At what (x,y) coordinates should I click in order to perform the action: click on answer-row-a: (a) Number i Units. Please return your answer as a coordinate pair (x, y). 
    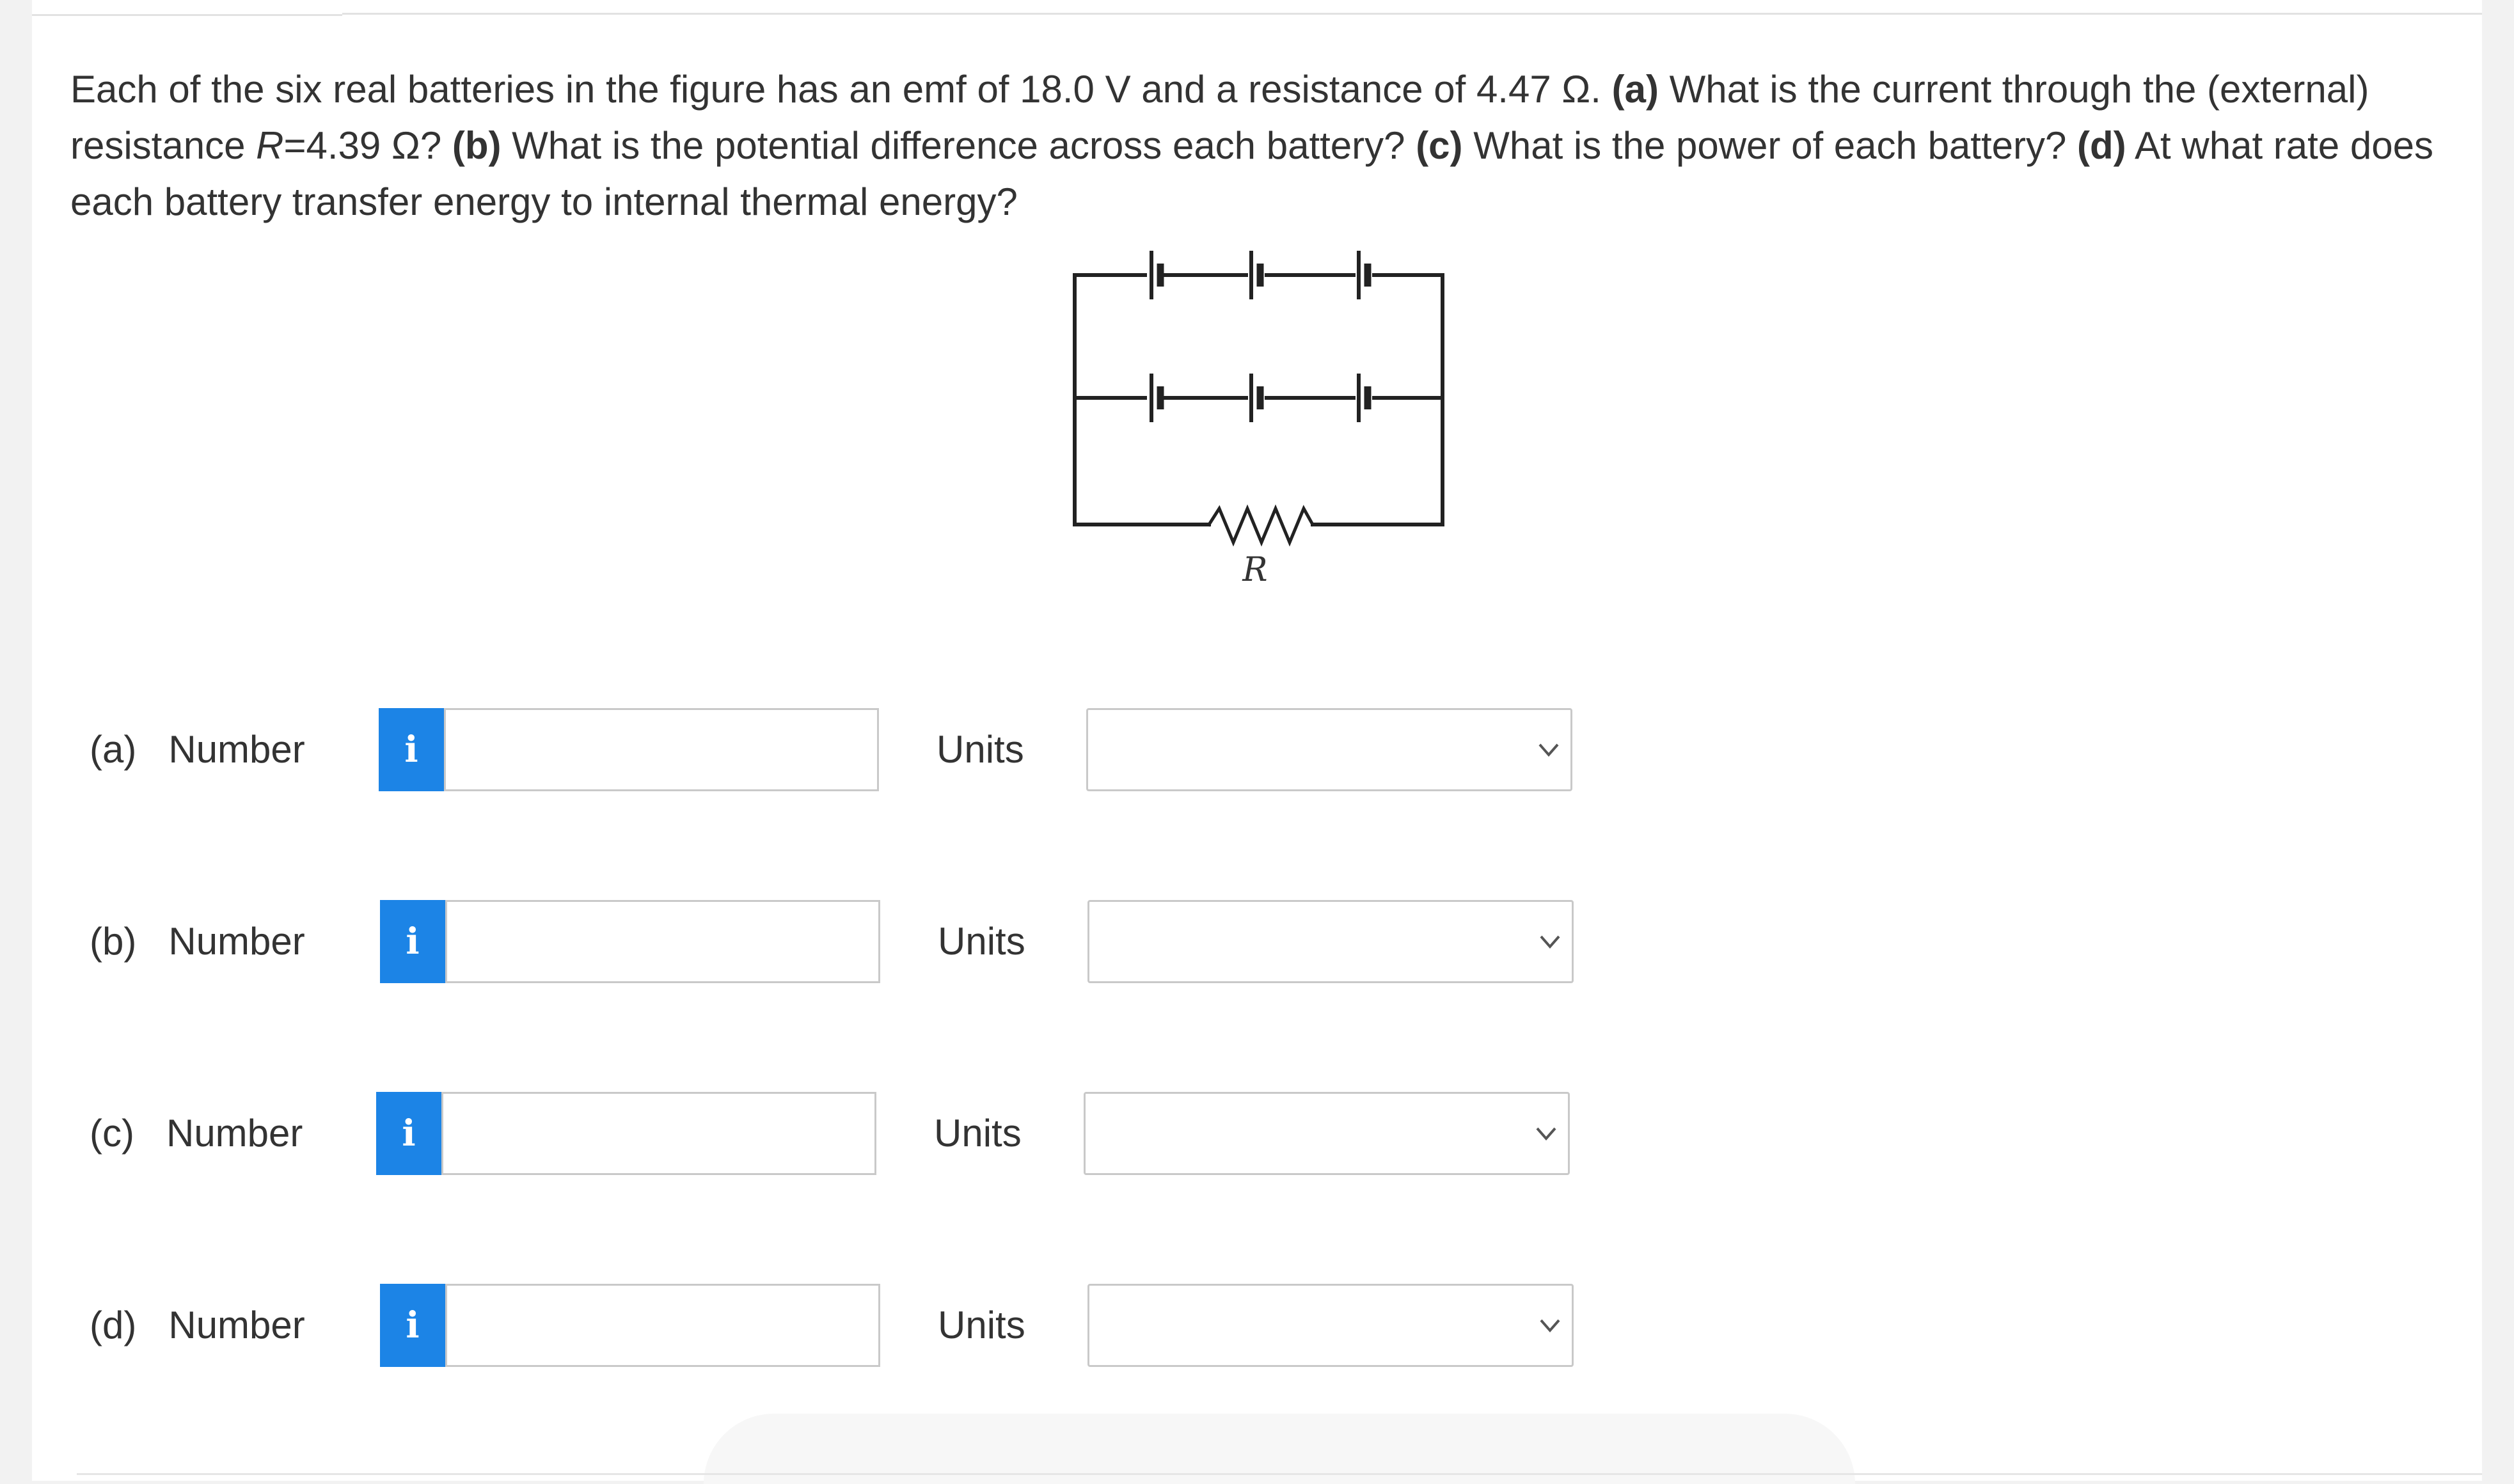
    Looking at the image, I should click on (832, 749).